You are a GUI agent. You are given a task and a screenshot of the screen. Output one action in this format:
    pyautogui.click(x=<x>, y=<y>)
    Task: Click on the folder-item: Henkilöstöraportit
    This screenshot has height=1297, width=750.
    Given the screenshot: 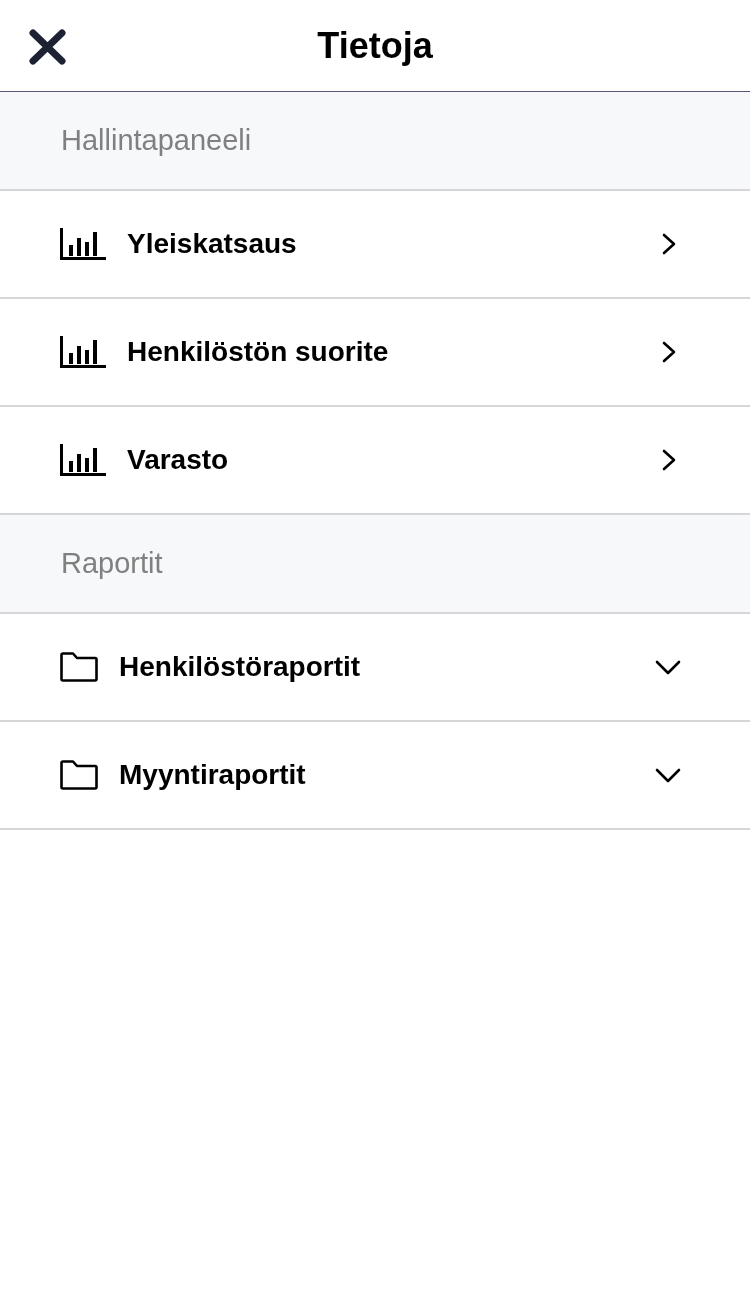 What is the action you would take?
    pyautogui.click(x=375, y=668)
    